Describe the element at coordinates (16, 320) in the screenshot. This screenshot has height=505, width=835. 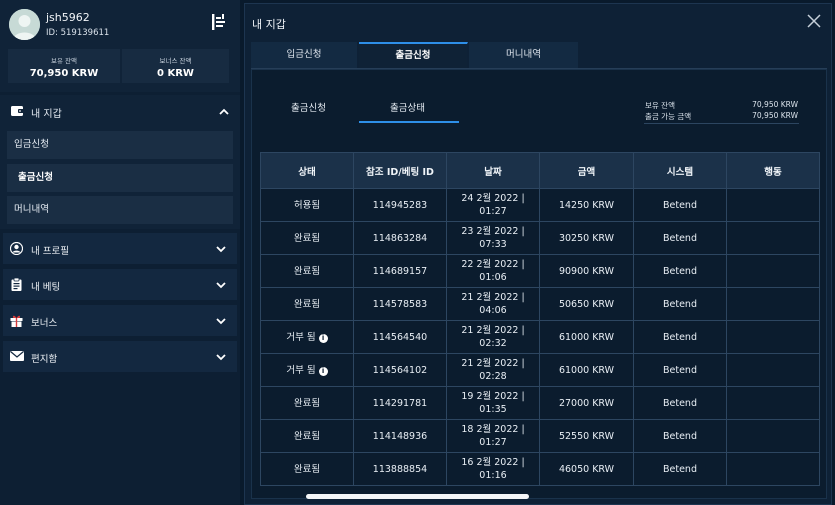
I see `gift-icon` at that location.